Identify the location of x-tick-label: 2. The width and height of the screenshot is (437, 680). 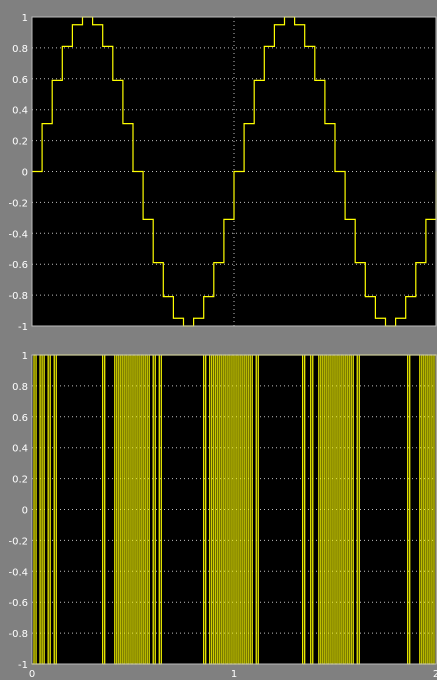
(435, 674).